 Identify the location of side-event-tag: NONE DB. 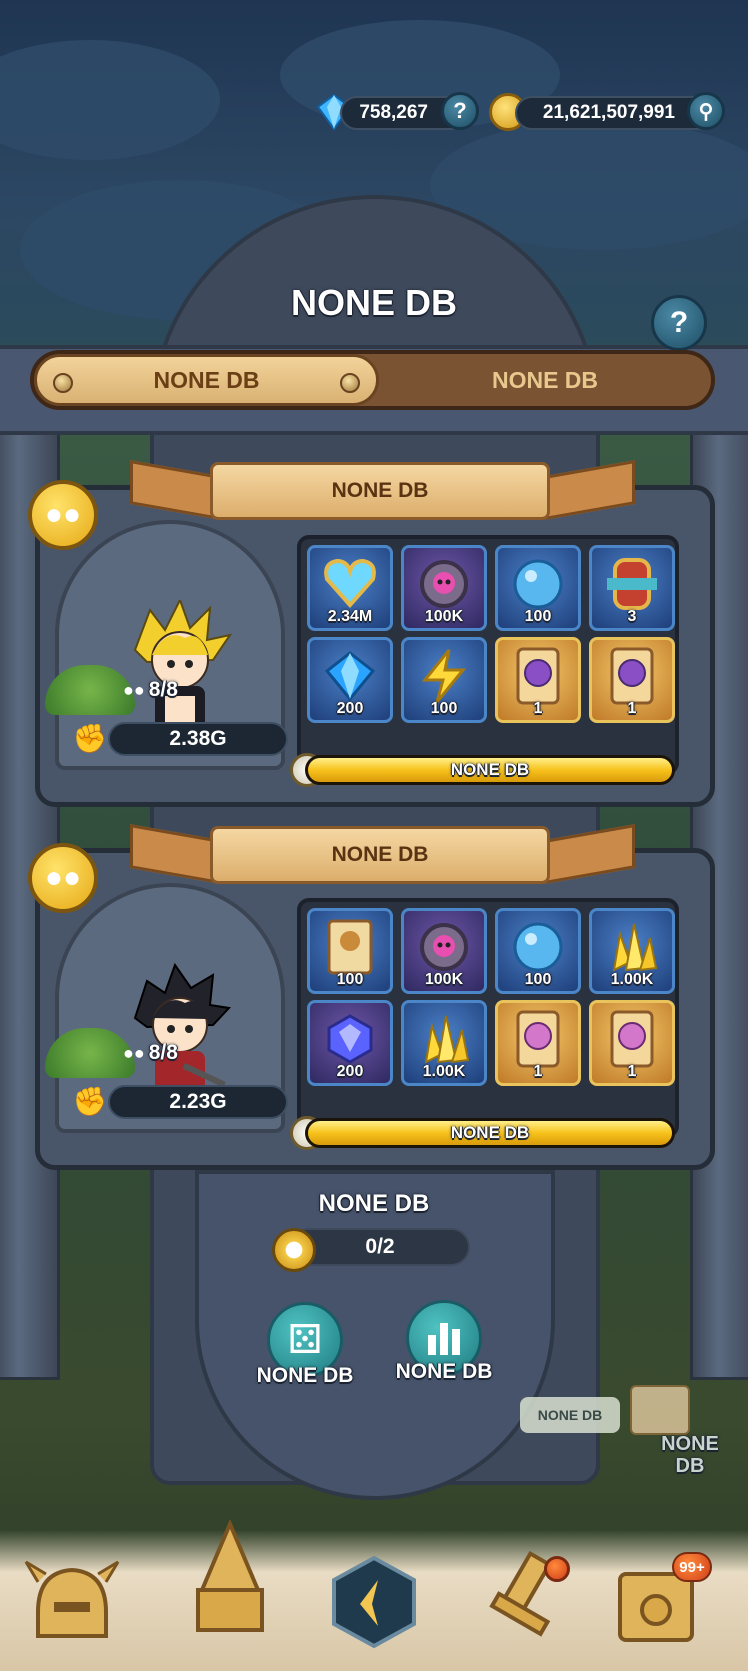
(570, 1415).